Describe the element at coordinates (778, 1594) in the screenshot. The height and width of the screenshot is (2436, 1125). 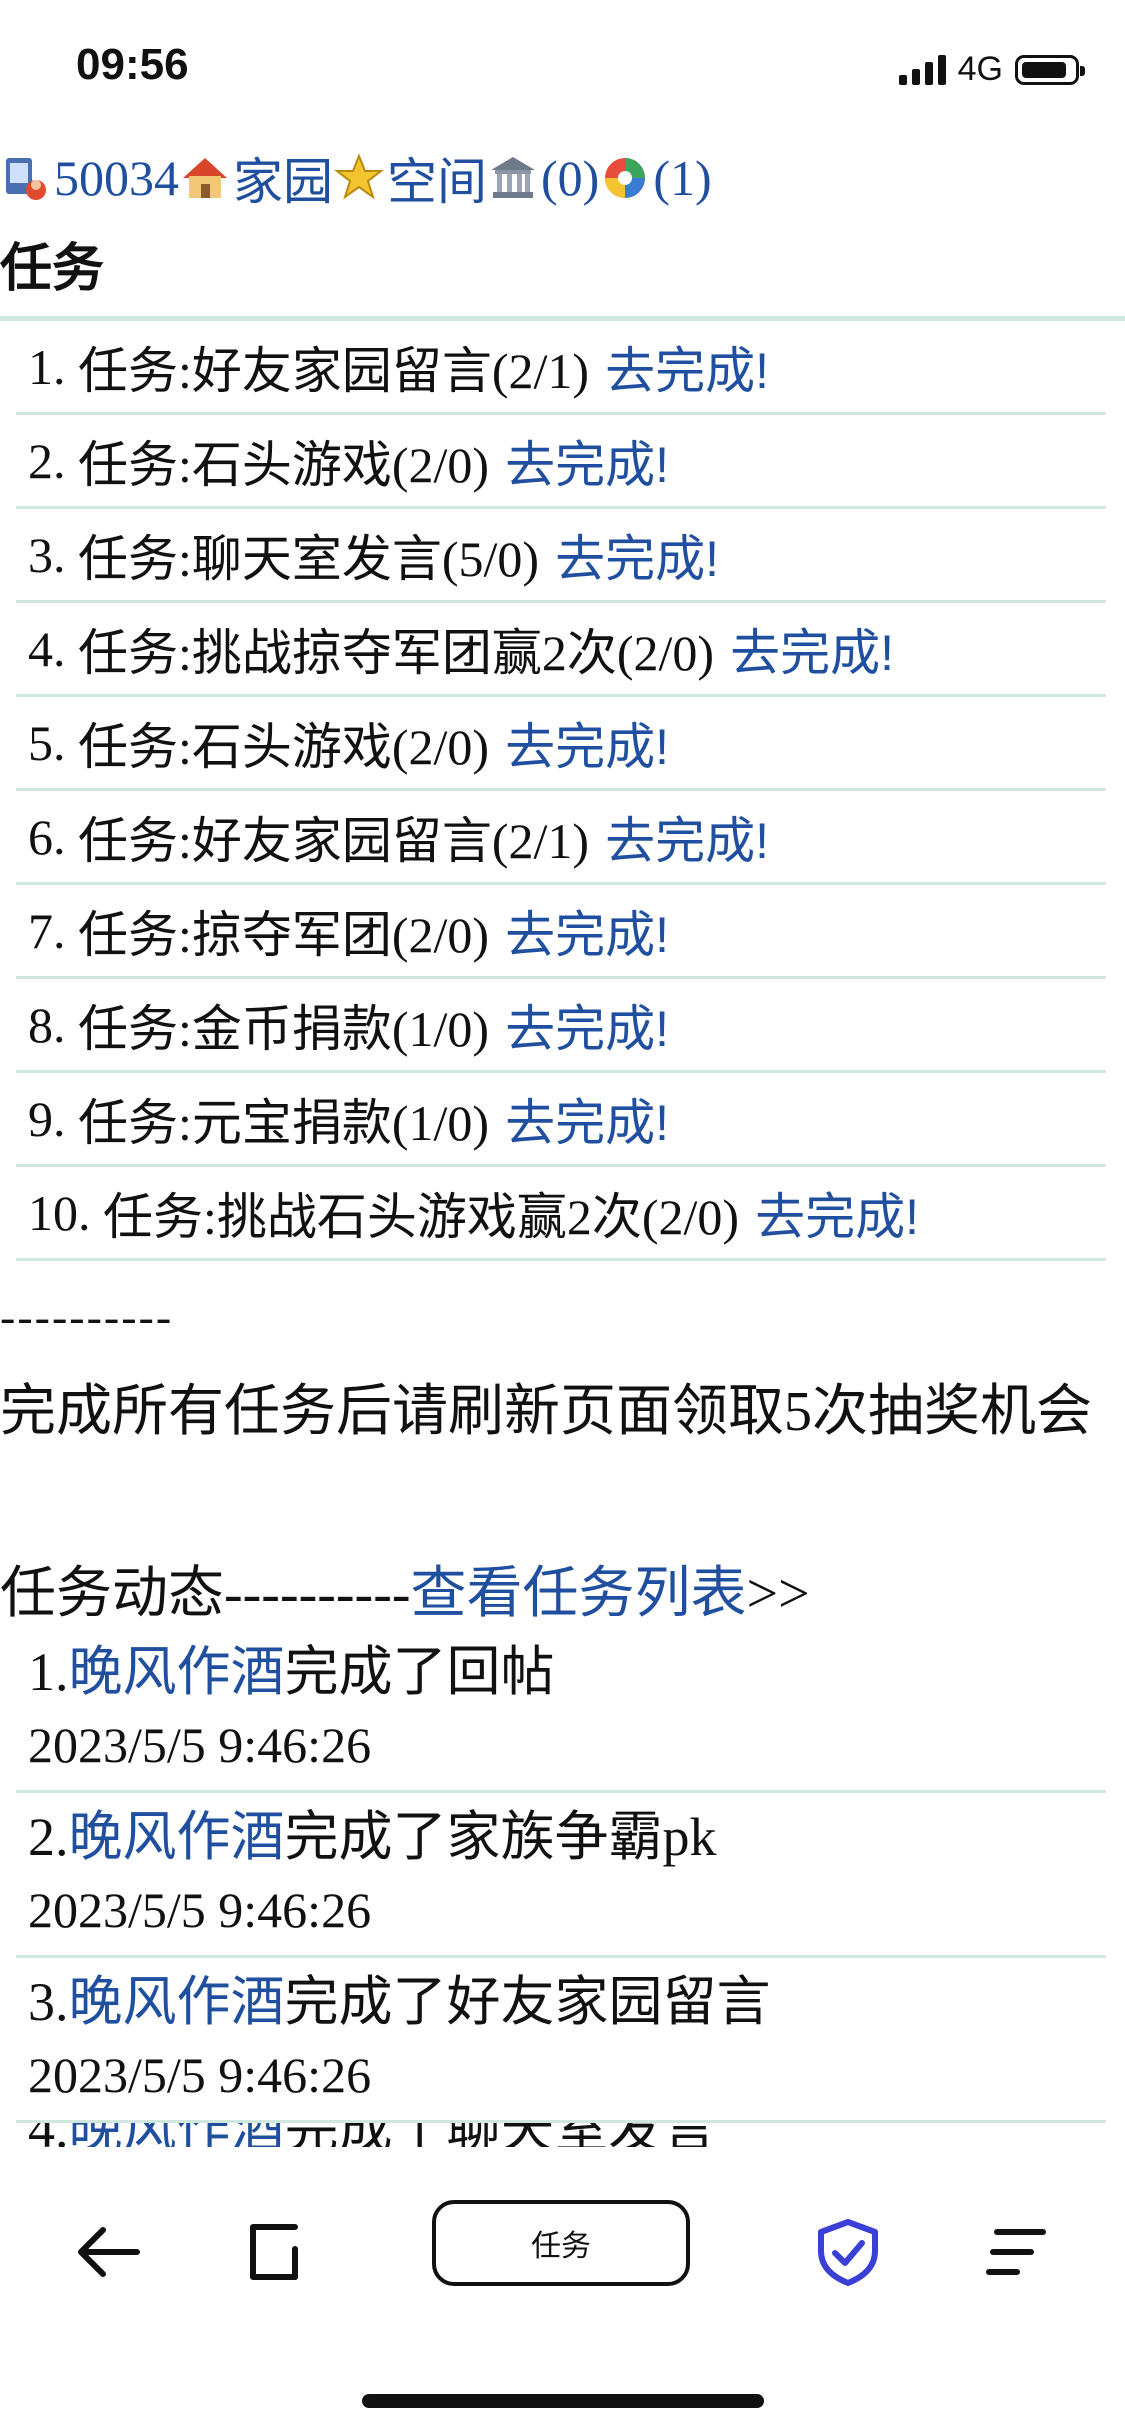
I see `activity-link-suffix: >>` at that location.